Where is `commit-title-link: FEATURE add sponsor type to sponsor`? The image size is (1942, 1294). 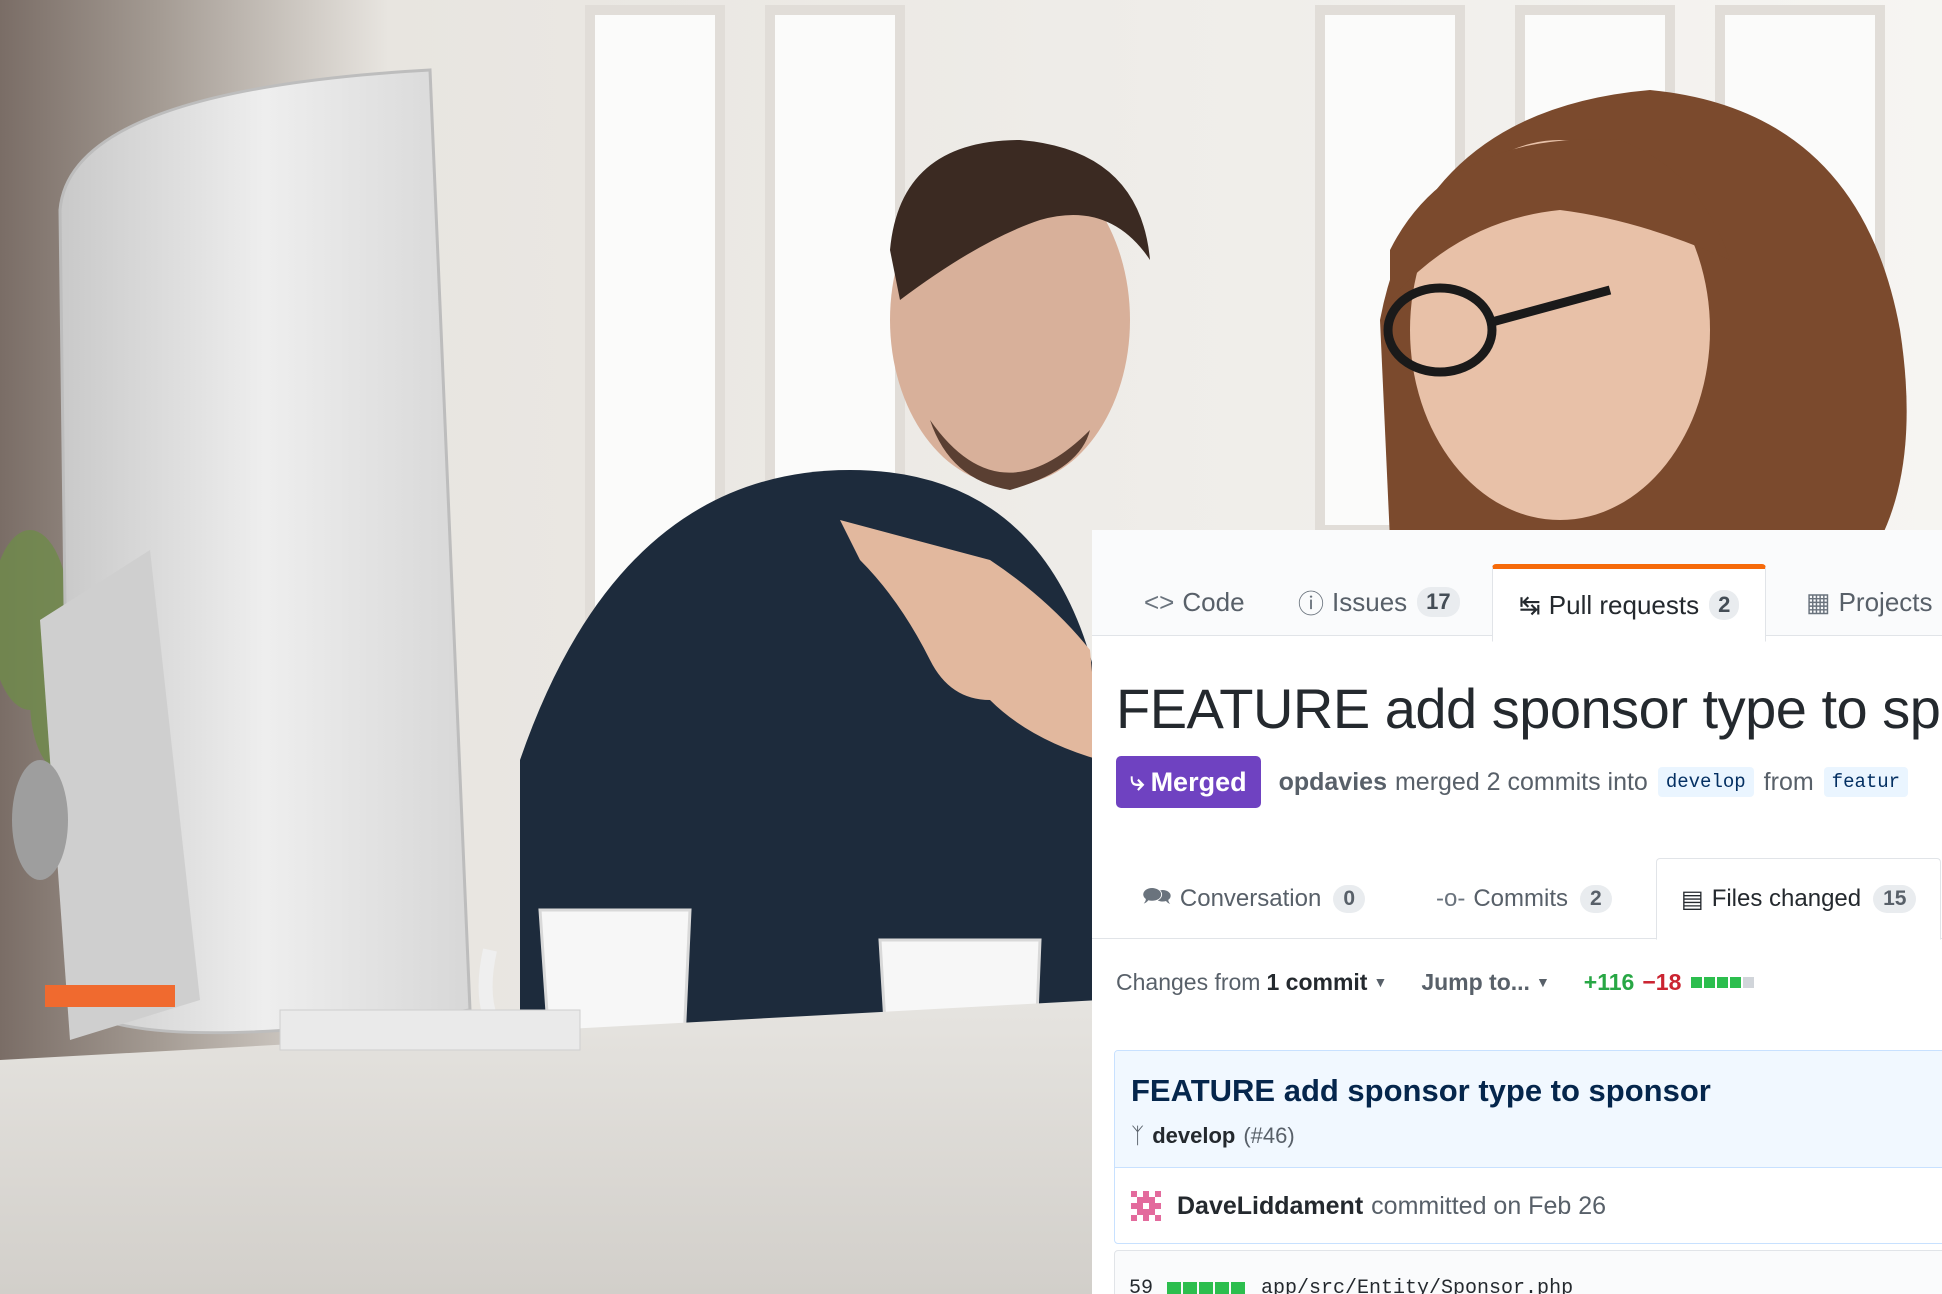
commit-title-link: FEATURE add sponsor type to sponsor is located at coordinates (1421, 1091).